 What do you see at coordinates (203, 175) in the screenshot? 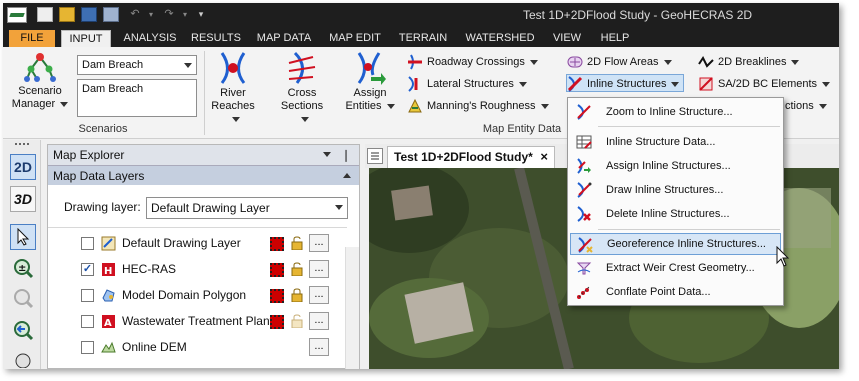
I see `map-data-layers-header: Map Data Layers` at bounding box center [203, 175].